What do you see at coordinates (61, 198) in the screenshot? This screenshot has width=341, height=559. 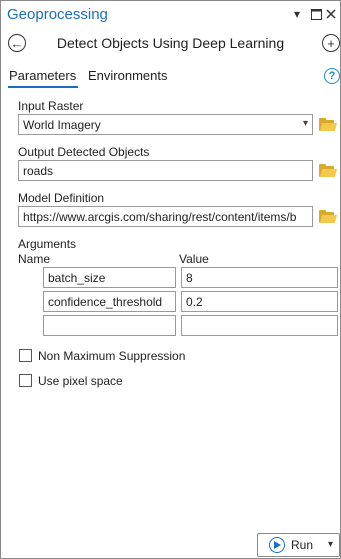 I see `model-definition-label: Model Definition` at bounding box center [61, 198].